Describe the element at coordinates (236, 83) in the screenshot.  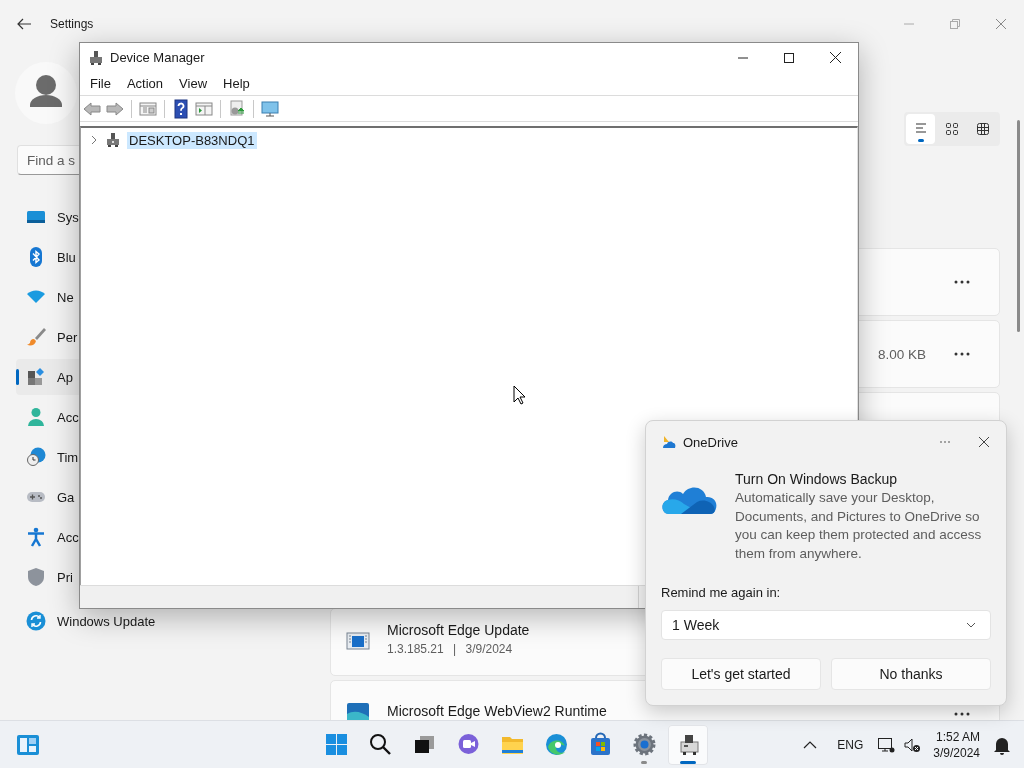
I see `menu-item: Help` at that location.